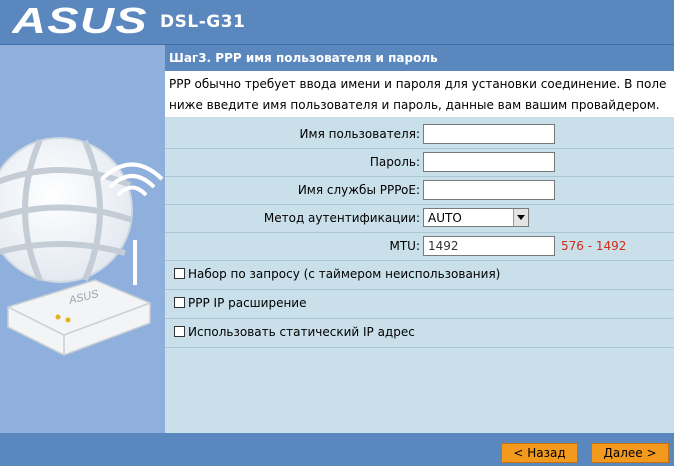 Image resolution: width=674 pixels, height=466 pixels. What do you see at coordinates (489, 134) in the screenshot?
I see `username-input` at bounding box center [489, 134].